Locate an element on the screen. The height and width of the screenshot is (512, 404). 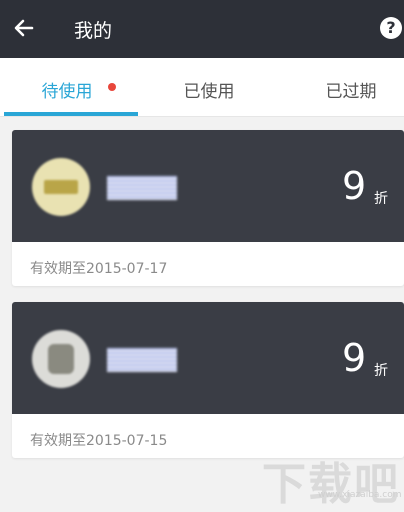
active-tab-indicator is located at coordinates (71, 114).